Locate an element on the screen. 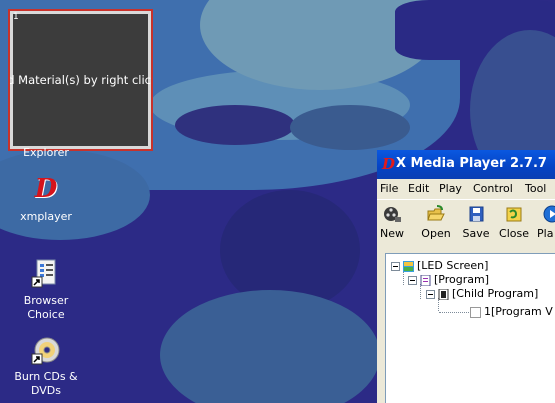  play-button: Pla is located at coordinates (546, 221).